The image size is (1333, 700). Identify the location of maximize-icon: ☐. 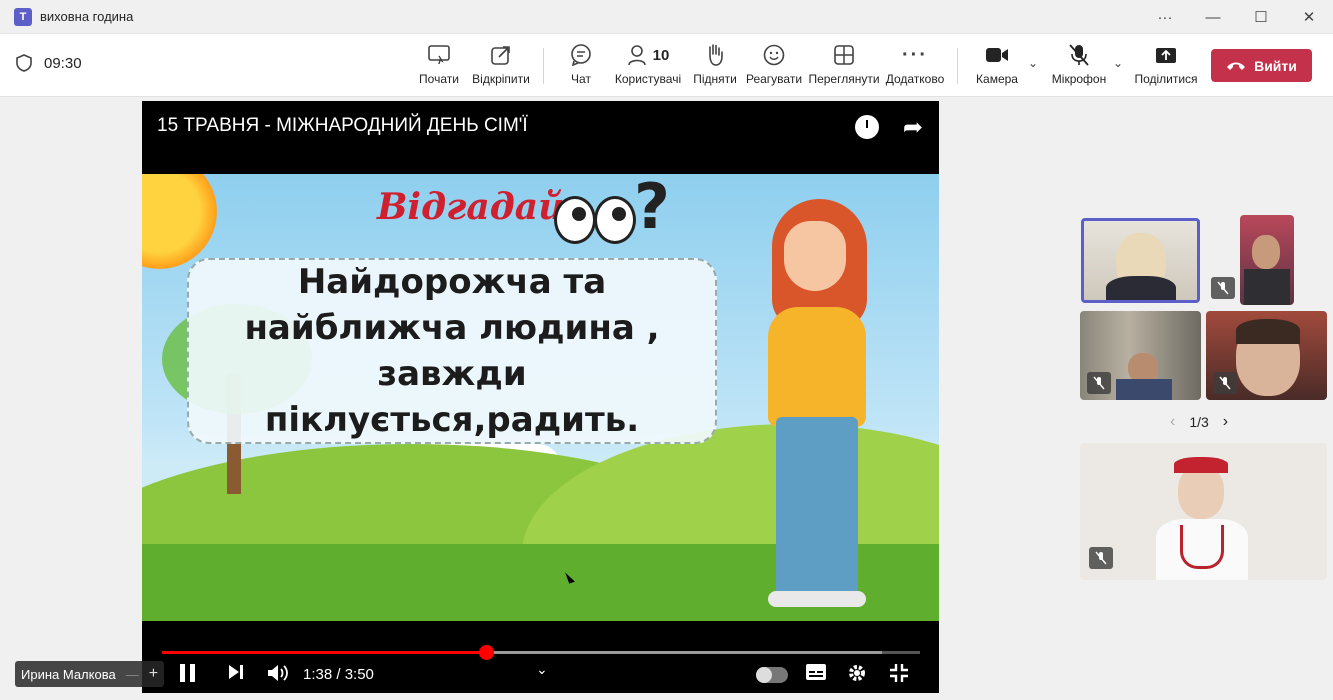
(1261, 17).